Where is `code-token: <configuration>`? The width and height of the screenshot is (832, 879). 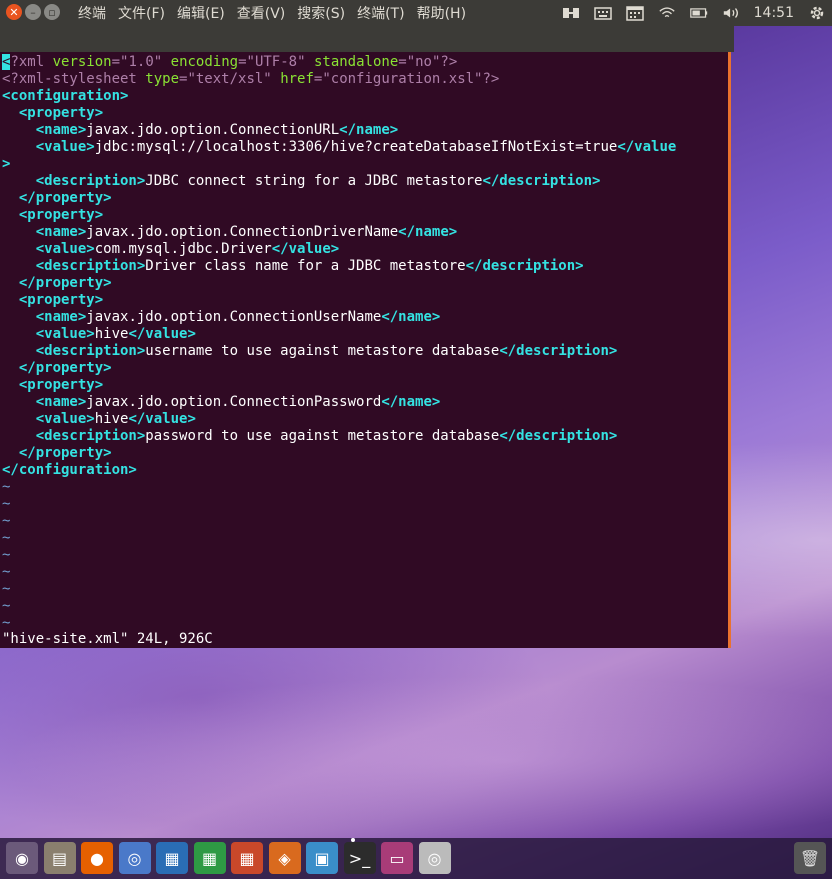 code-token: <configuration> is located at coordinates (65, 96).